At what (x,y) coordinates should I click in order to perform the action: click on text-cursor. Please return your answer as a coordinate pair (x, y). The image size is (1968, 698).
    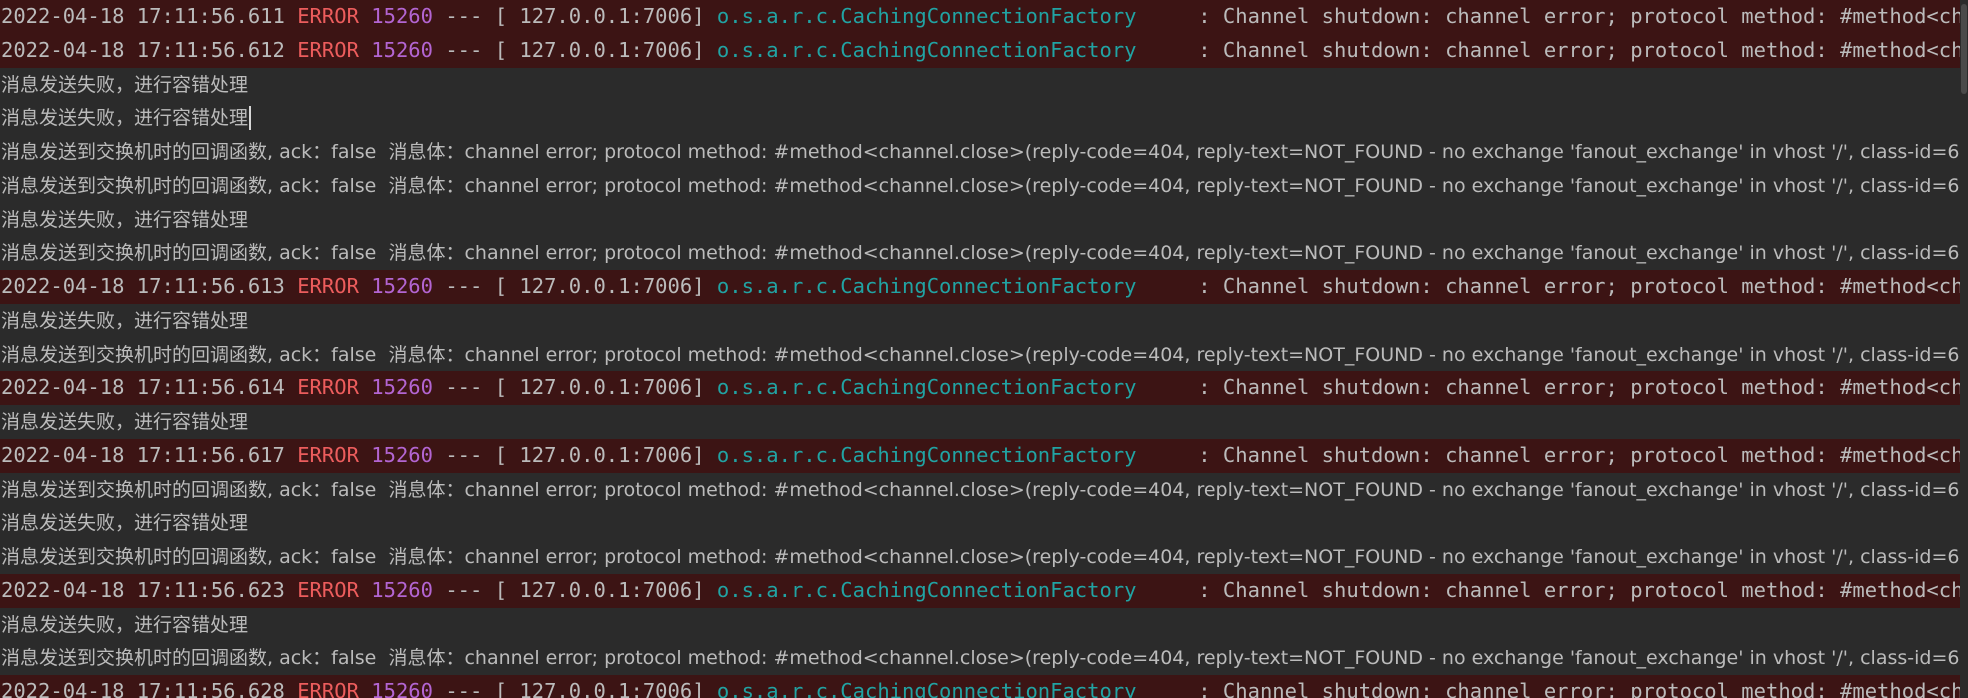
    Looking at the image, I should click on (250, 118).